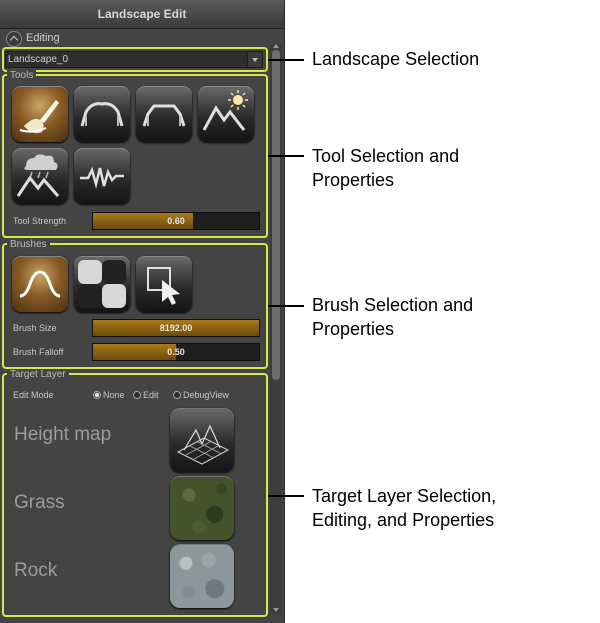  What do you see at coordinates (33, 395) in the screenshot?
I see `edit-mode-label: Edit Mode` at bounding box center [33, 395].